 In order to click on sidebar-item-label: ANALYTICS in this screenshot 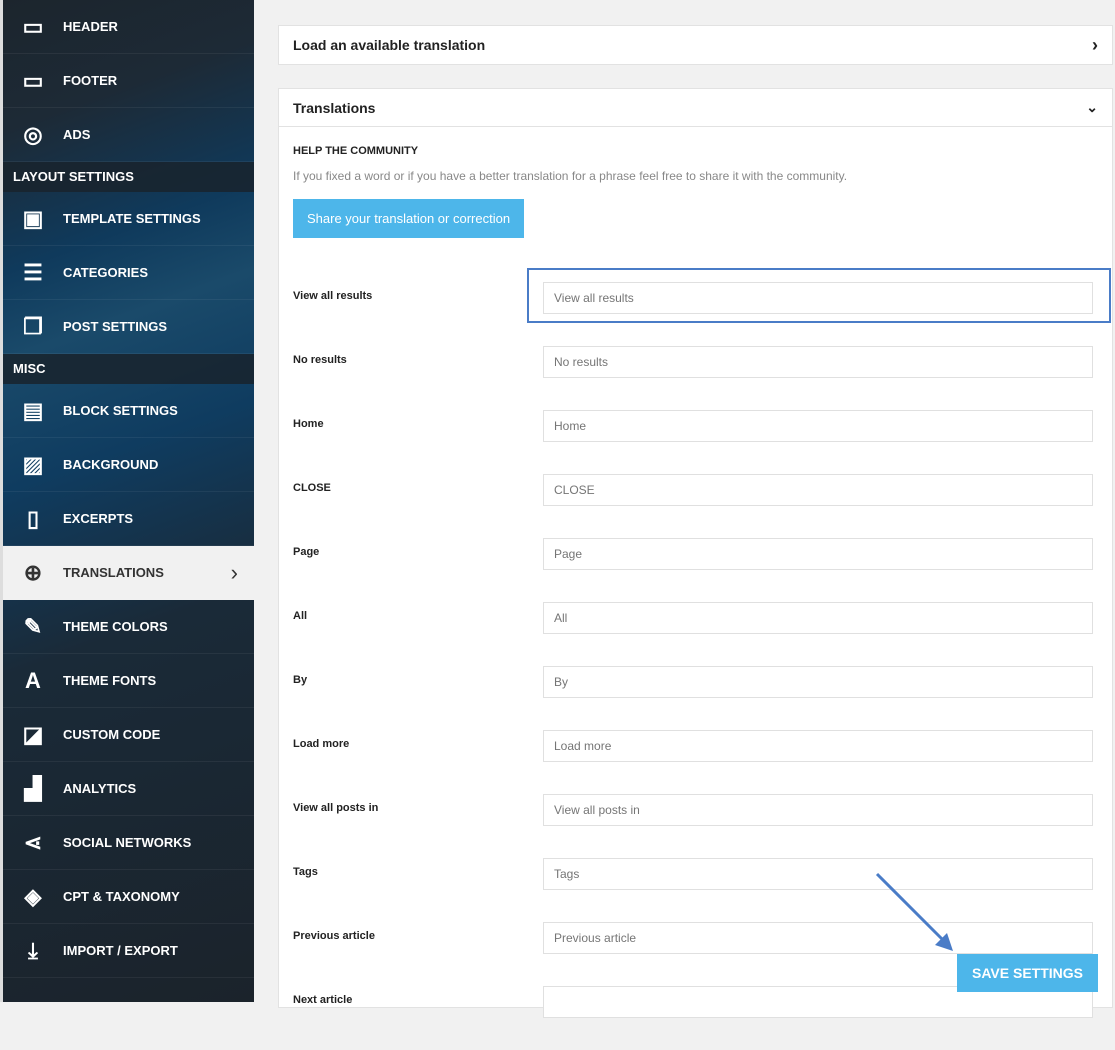, I will do `click(100, 788)`.